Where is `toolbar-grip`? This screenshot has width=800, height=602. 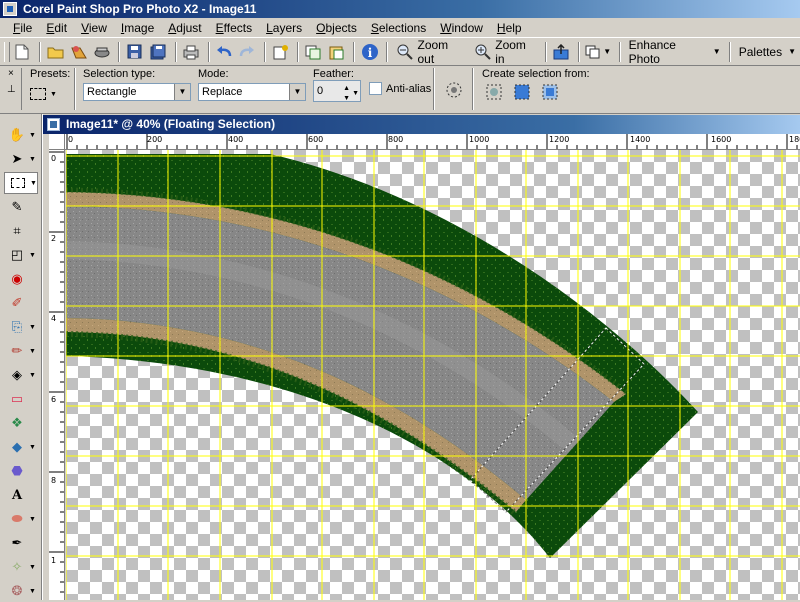 toolbar-grip is located at coordinates (7, 51).